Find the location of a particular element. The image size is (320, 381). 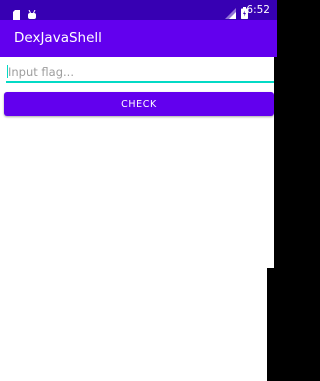

text-cursor is located at coordinates (7, 71).